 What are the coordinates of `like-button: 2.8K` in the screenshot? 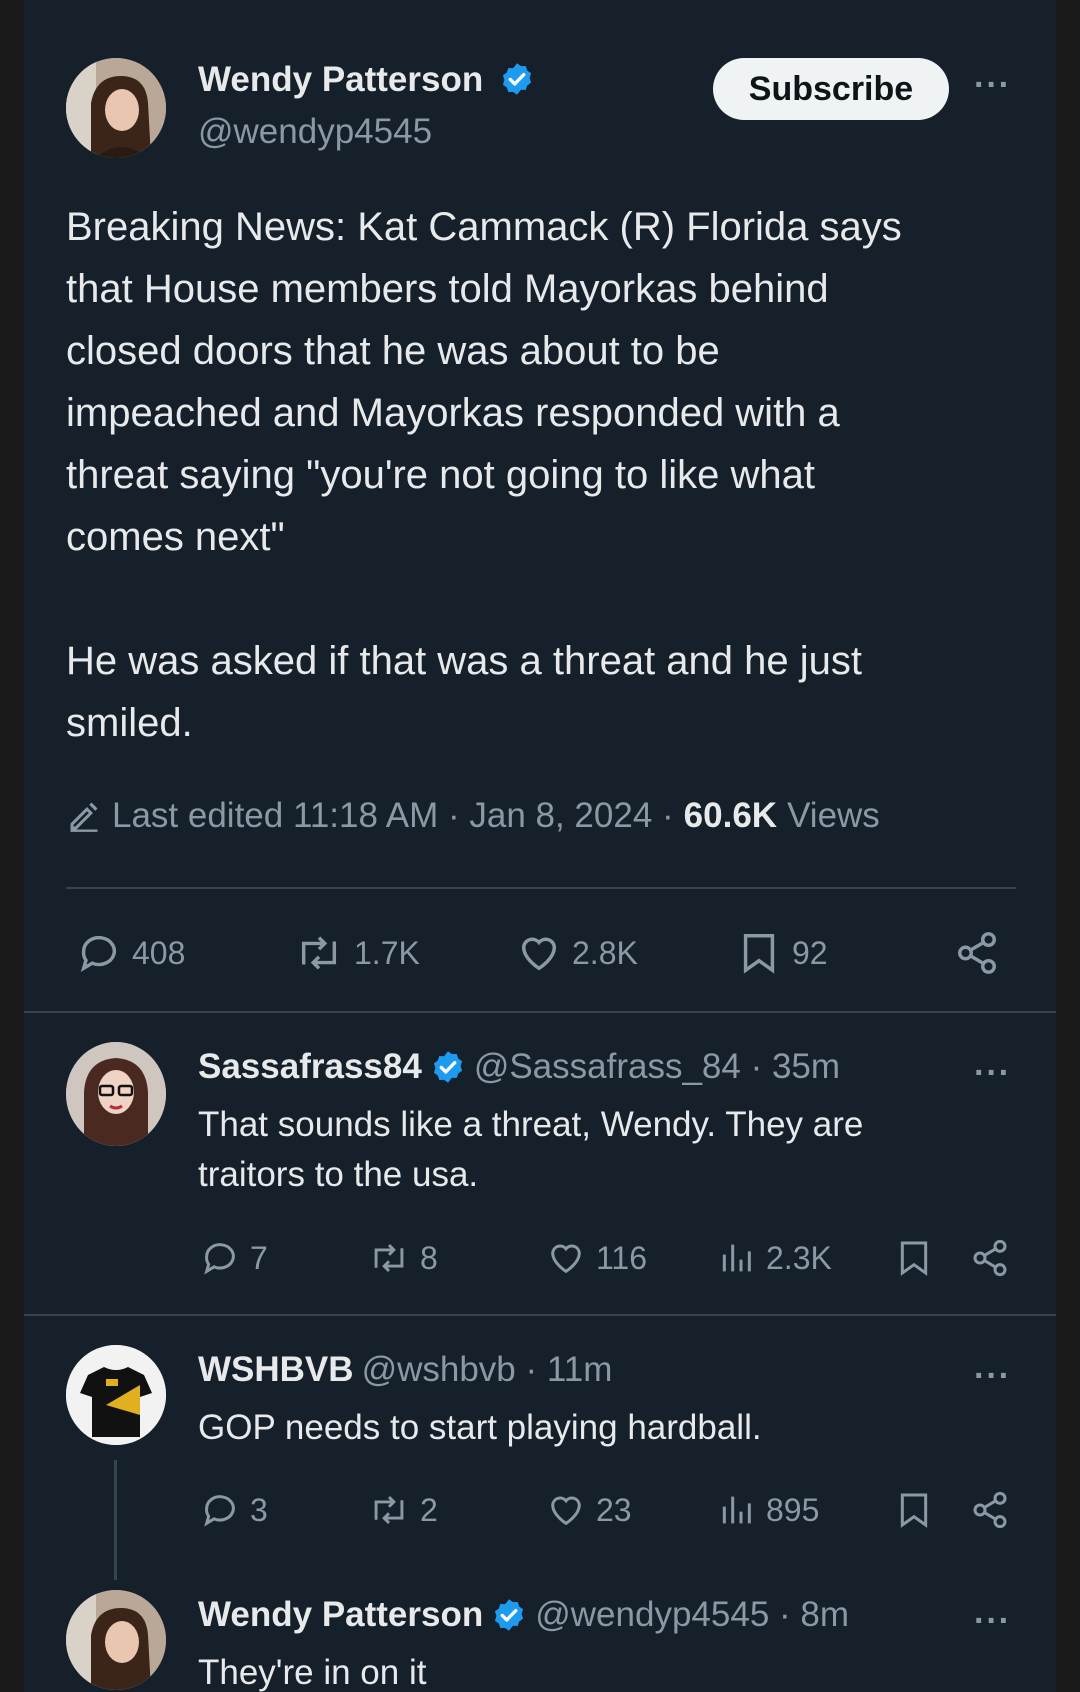 It's located at (577, 953).